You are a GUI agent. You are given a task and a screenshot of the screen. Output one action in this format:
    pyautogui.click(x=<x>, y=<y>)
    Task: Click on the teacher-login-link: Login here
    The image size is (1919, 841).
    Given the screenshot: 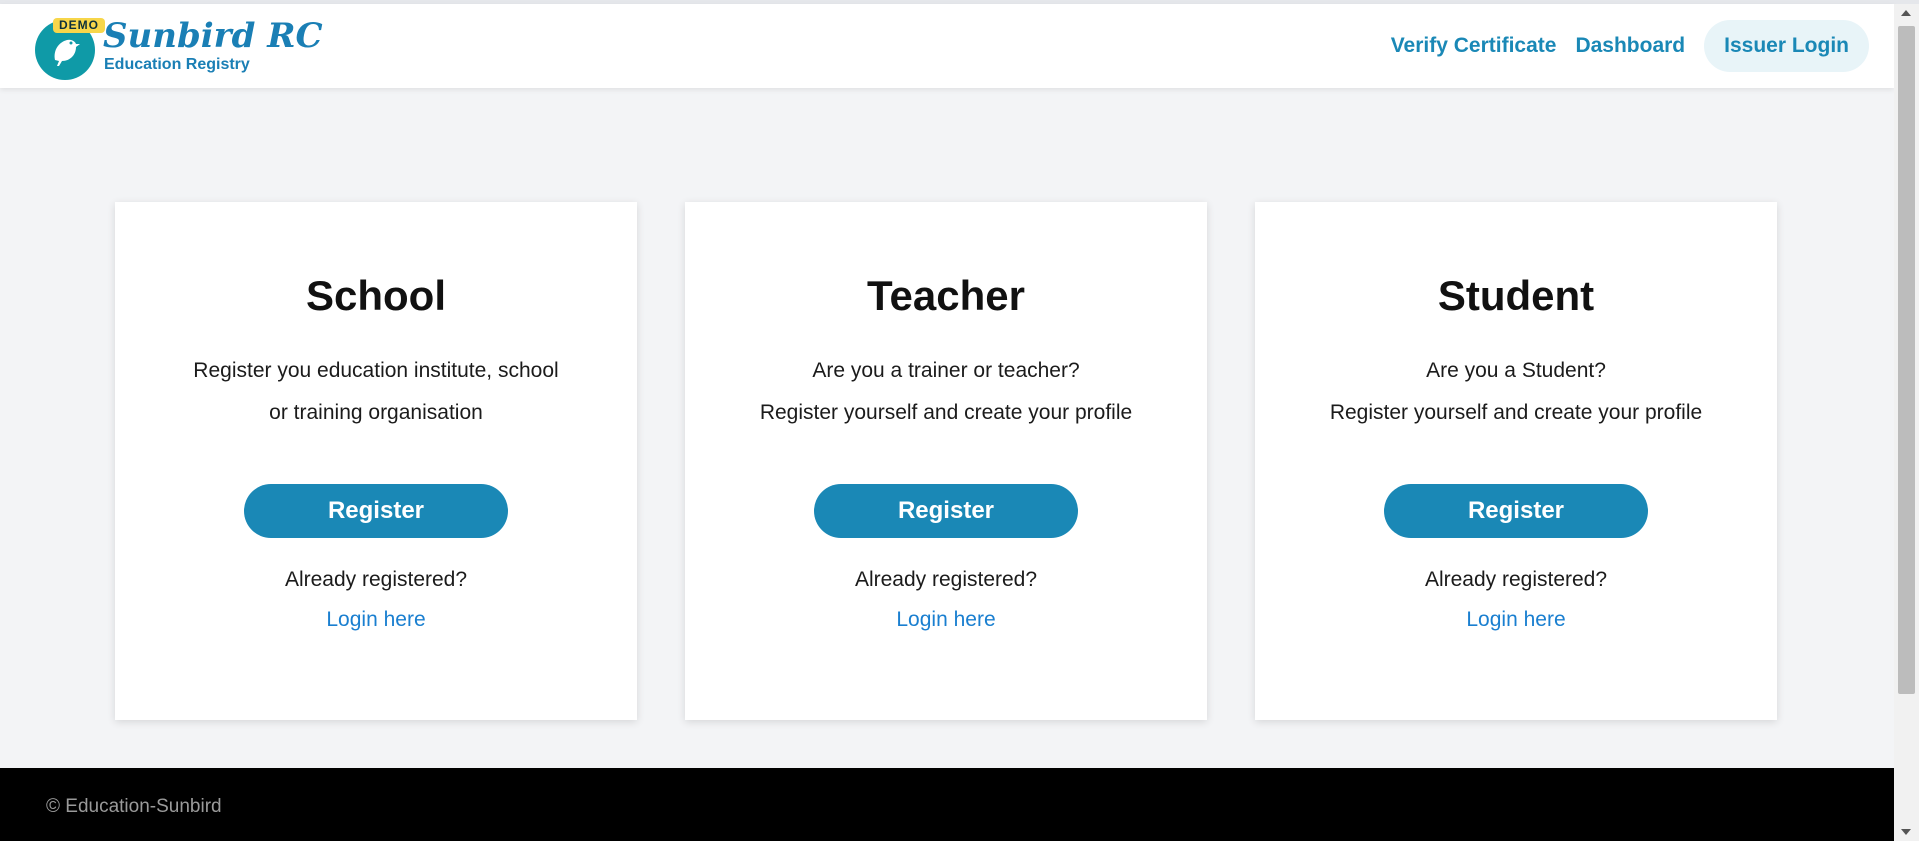 What is the action you would take?
    pyautogui.click(x=946, y=620)
    